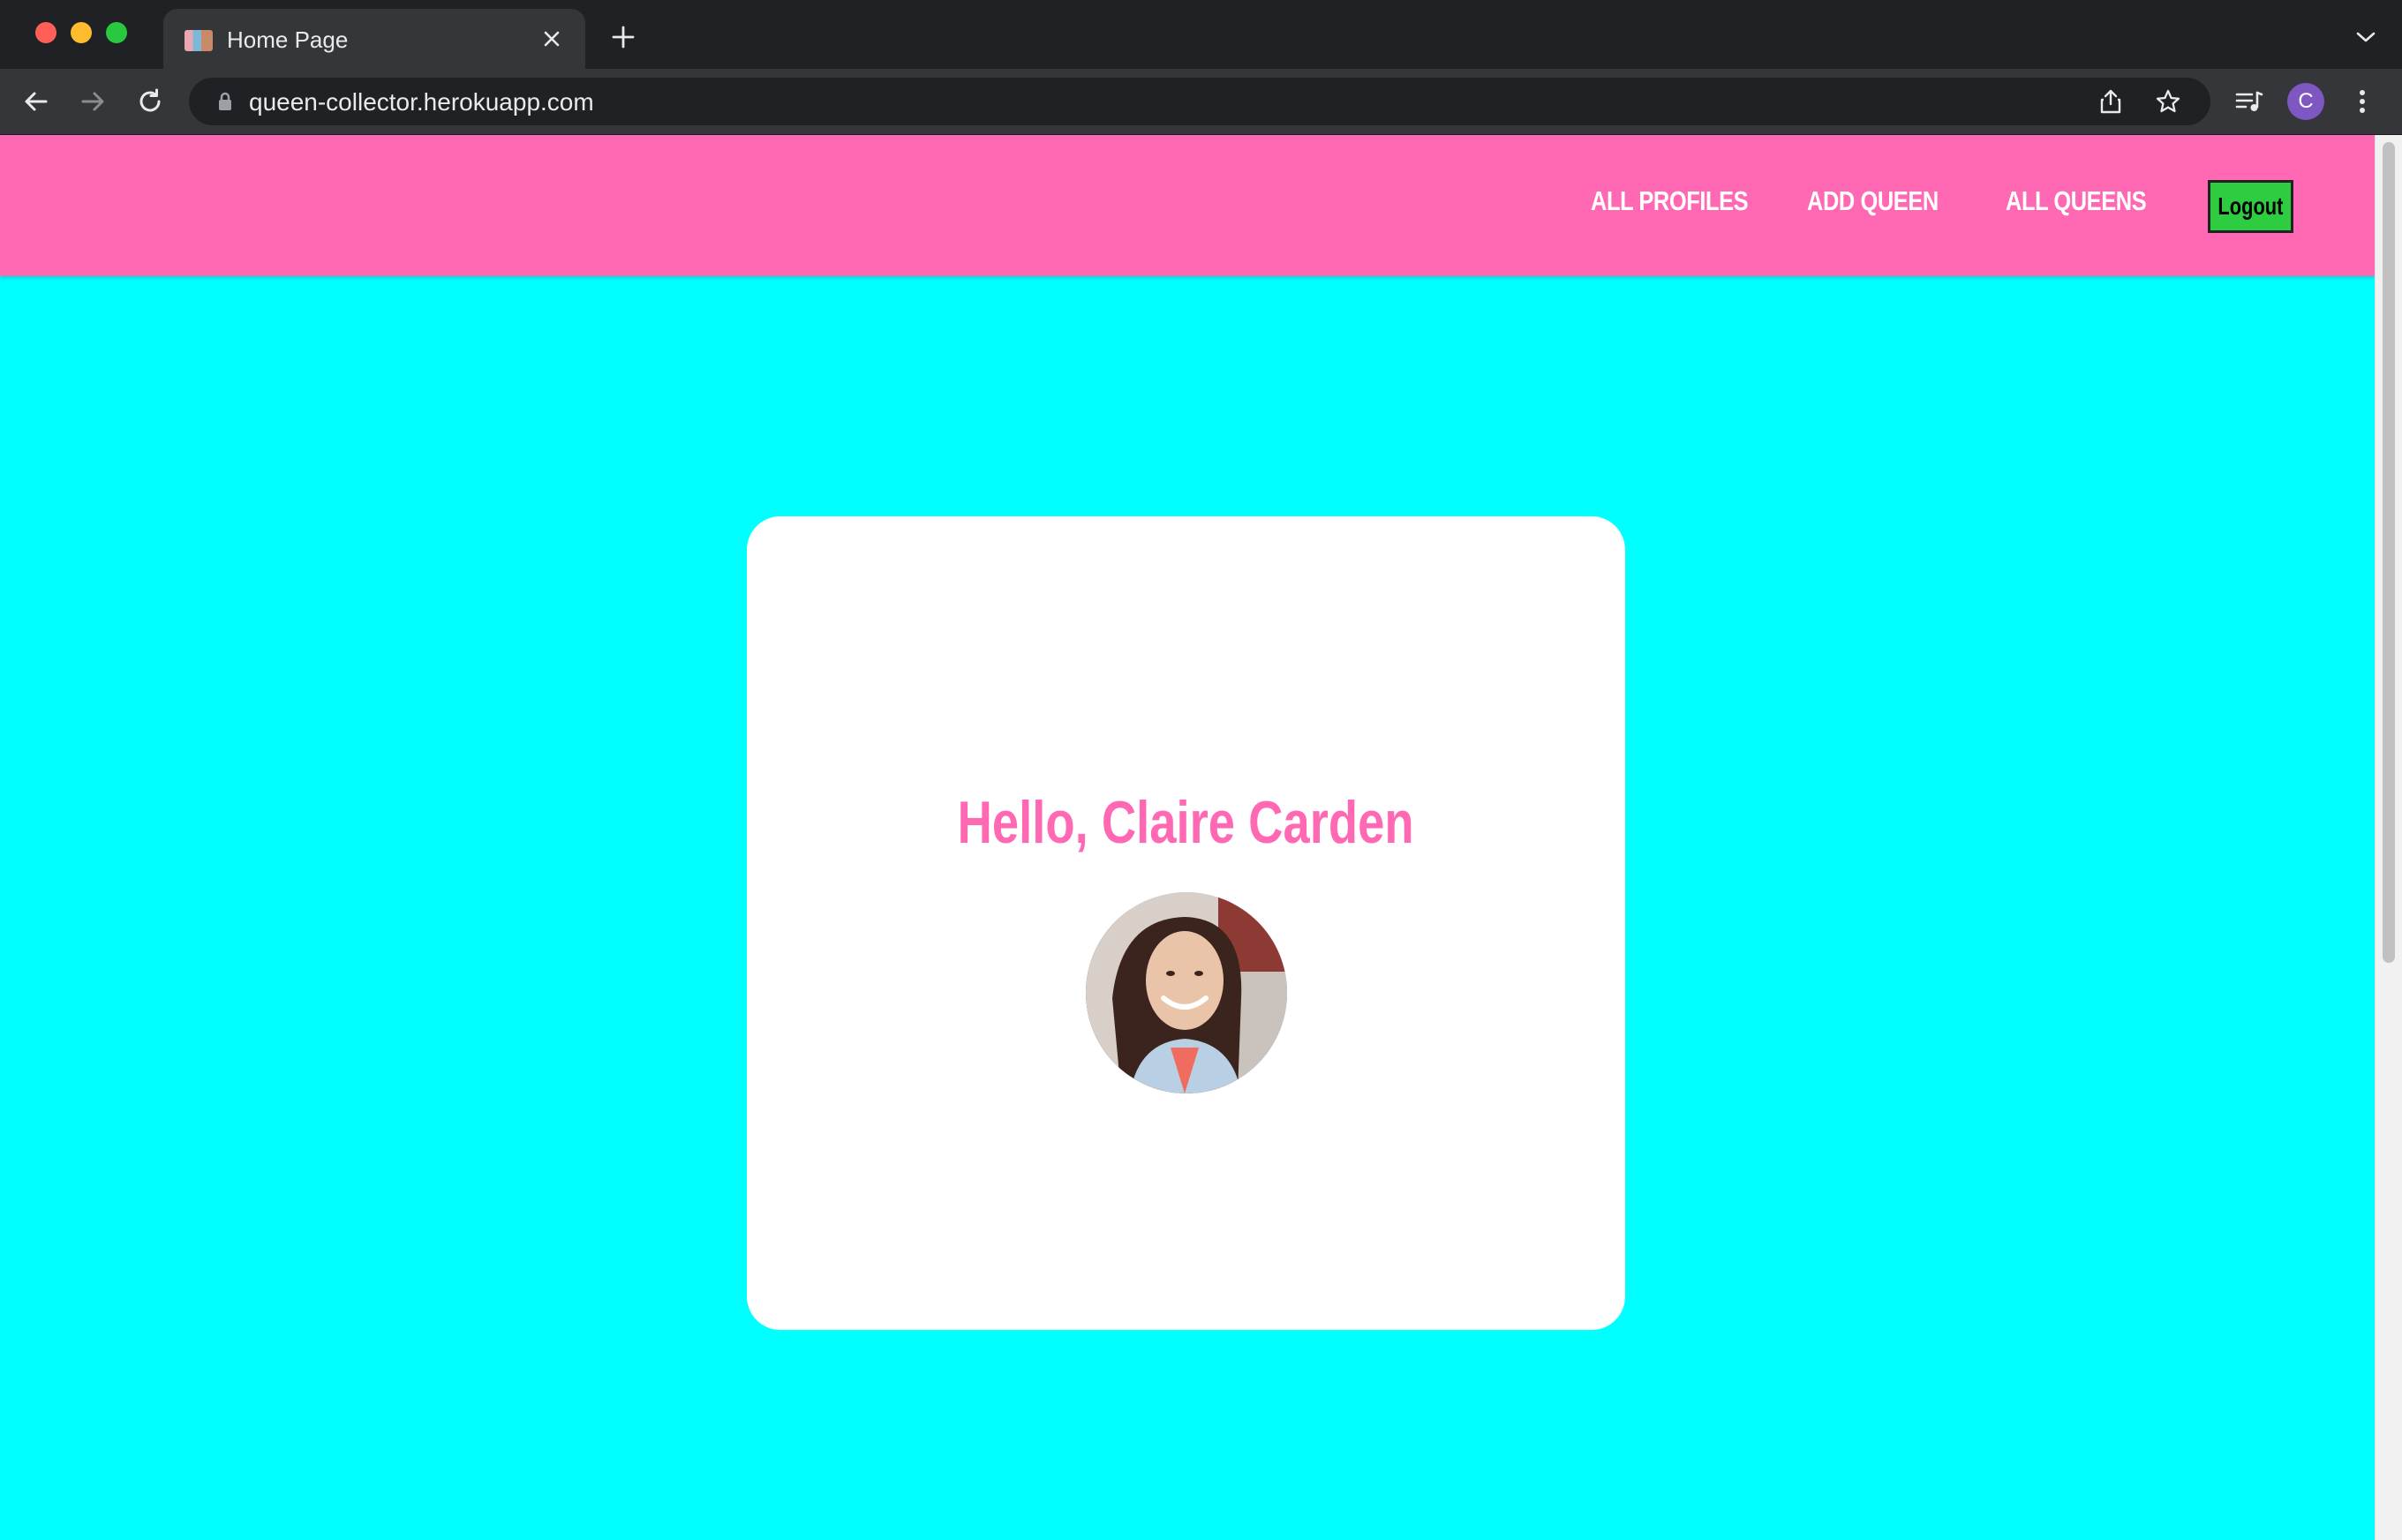 Image resolution: width=2402 pixels, height=1540 pixels. I want to click on lock-icon, so click(225, 101).